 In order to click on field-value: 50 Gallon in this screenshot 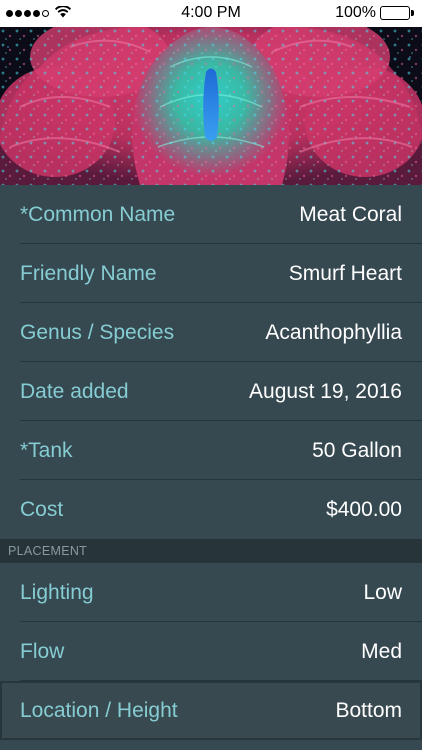, I will do `click(357, 450)`.